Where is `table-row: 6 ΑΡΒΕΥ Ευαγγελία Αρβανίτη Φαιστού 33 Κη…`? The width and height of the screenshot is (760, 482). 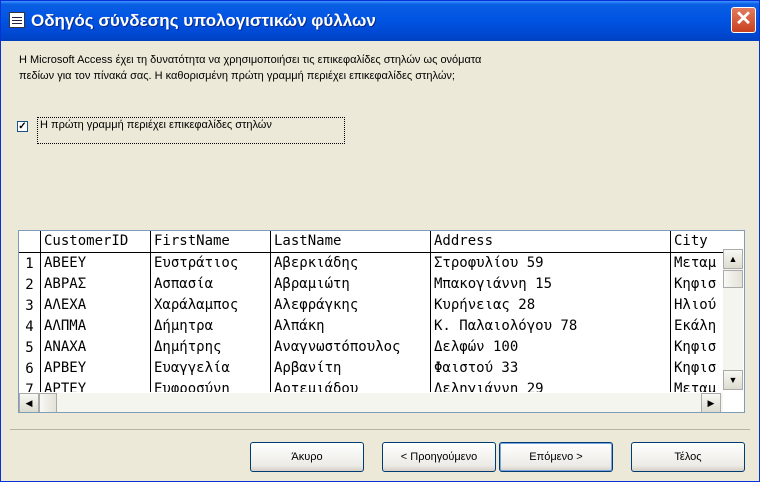
table-row: 6 ΑΡΒΕΥ Ευαγγελία Αρβανίτη Φαιστού 33 Κη… is located at coordinates (371, 368).